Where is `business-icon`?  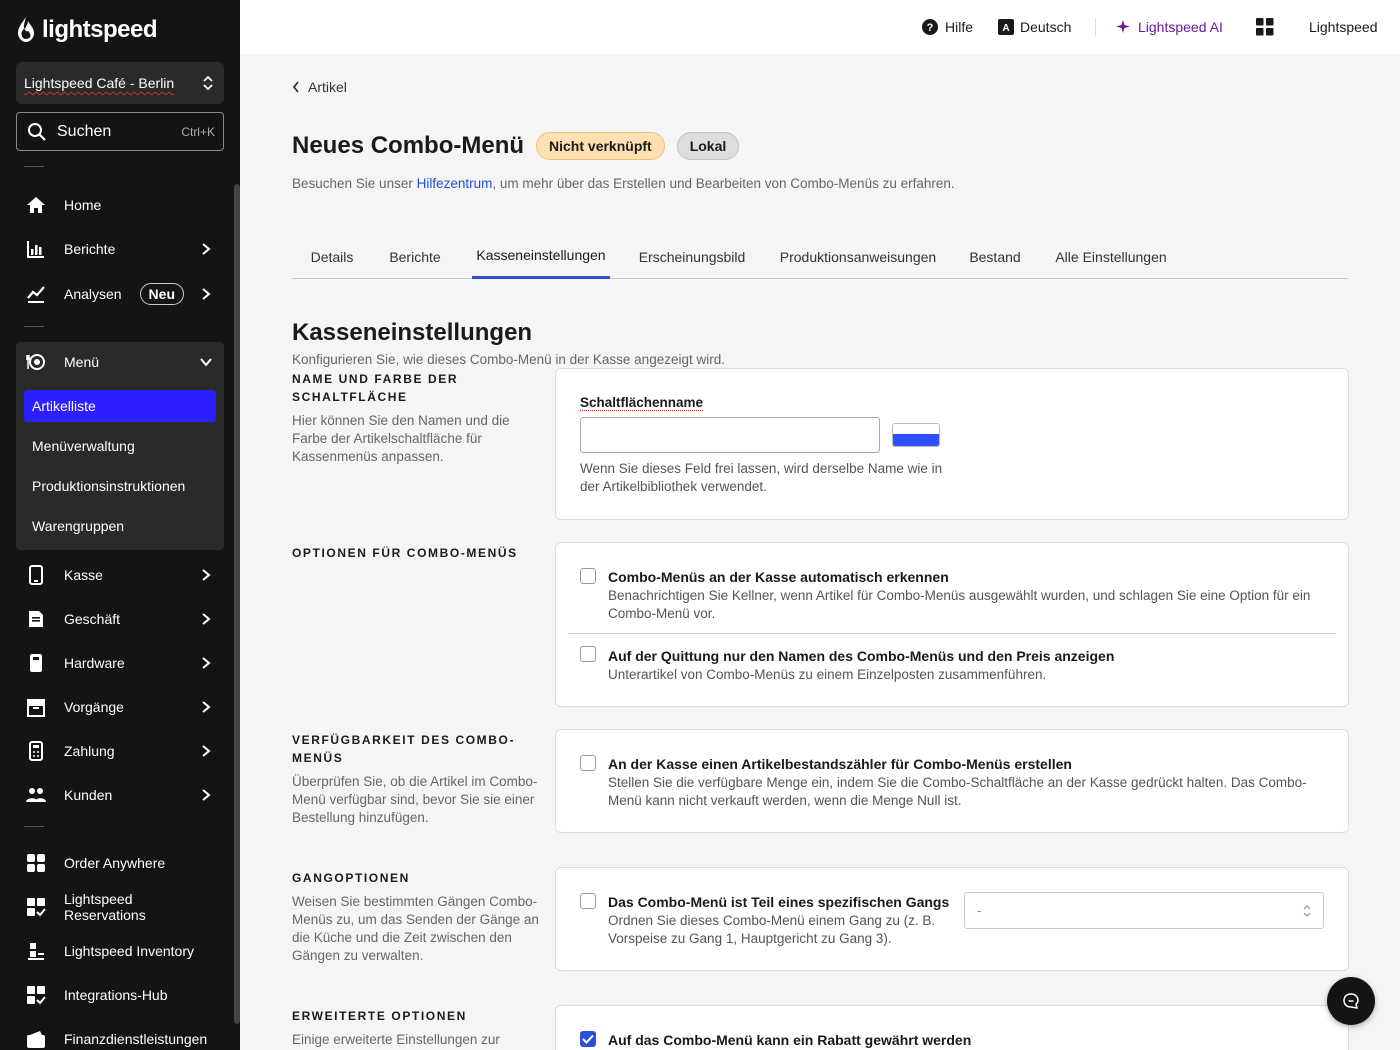 business-icon is located at coordinates (36, 619).